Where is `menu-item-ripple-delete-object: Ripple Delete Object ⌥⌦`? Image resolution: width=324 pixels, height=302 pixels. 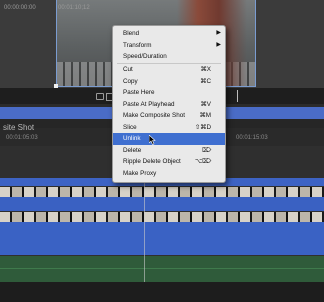 menu-item-ripple-delete-object: Ripple Delete Object ⌥⌦ is located at coordinates (169, 162).